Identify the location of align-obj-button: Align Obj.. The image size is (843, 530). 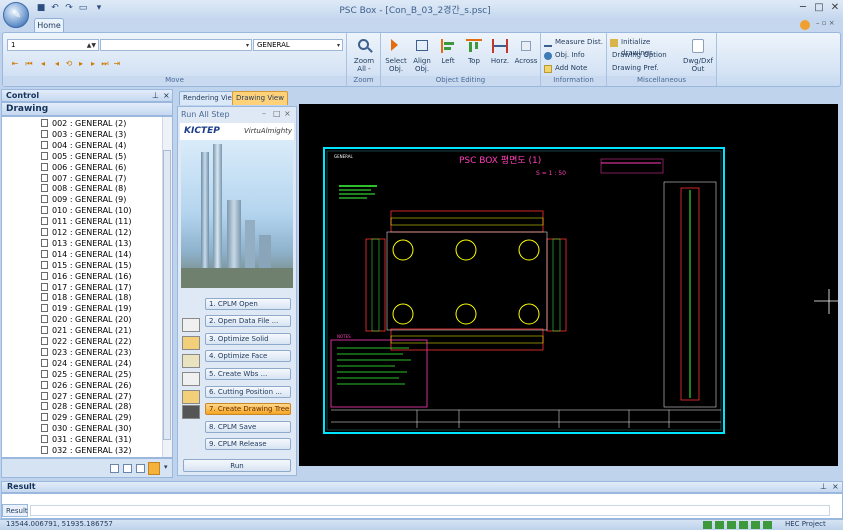
(422, 55).